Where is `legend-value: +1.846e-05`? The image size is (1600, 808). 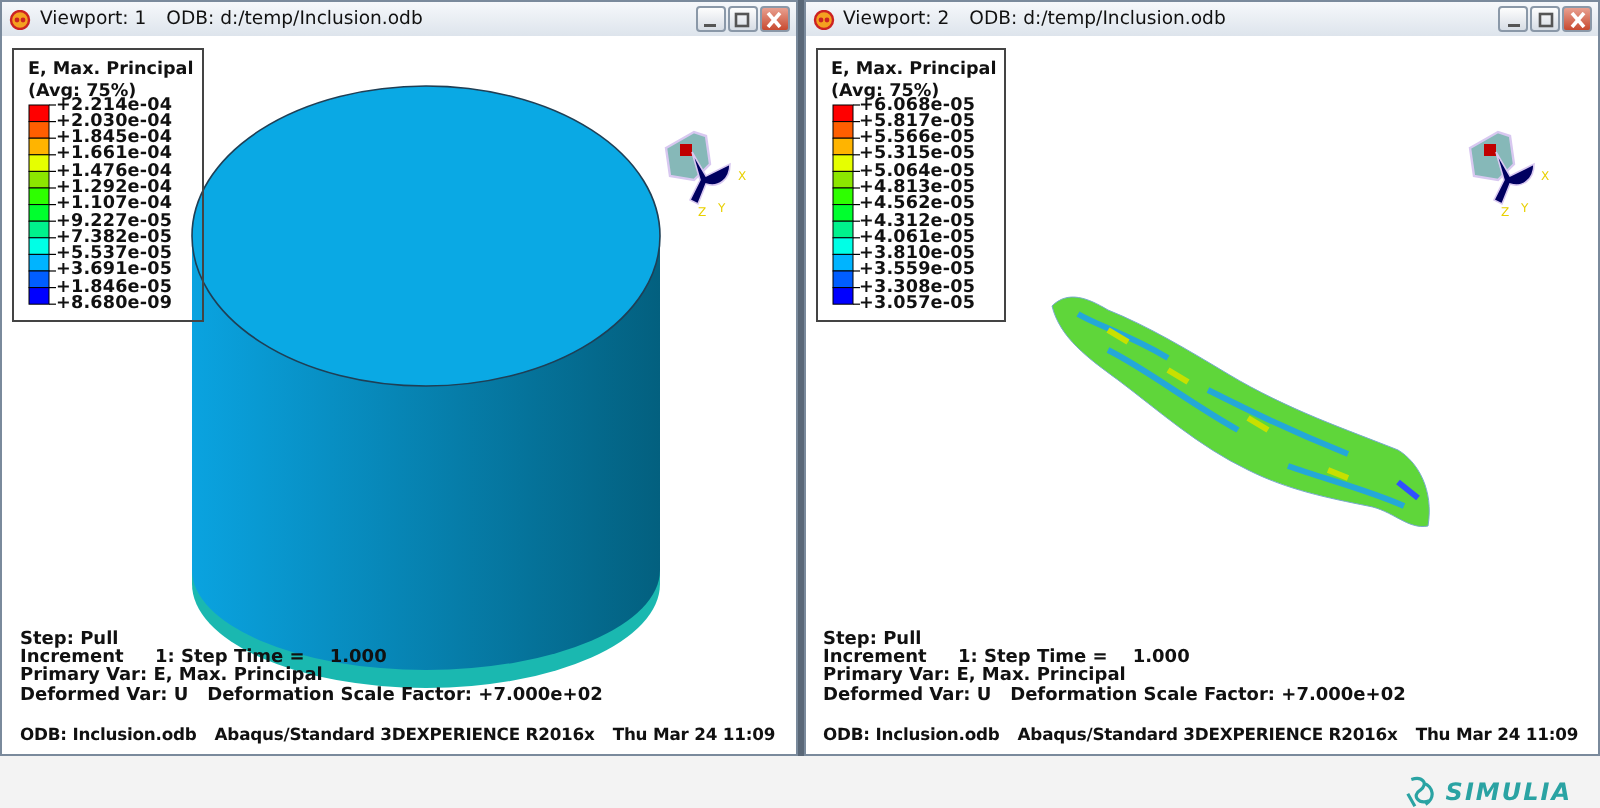 legend-value: +1.846e-05 is located at coordinates (114, 288).